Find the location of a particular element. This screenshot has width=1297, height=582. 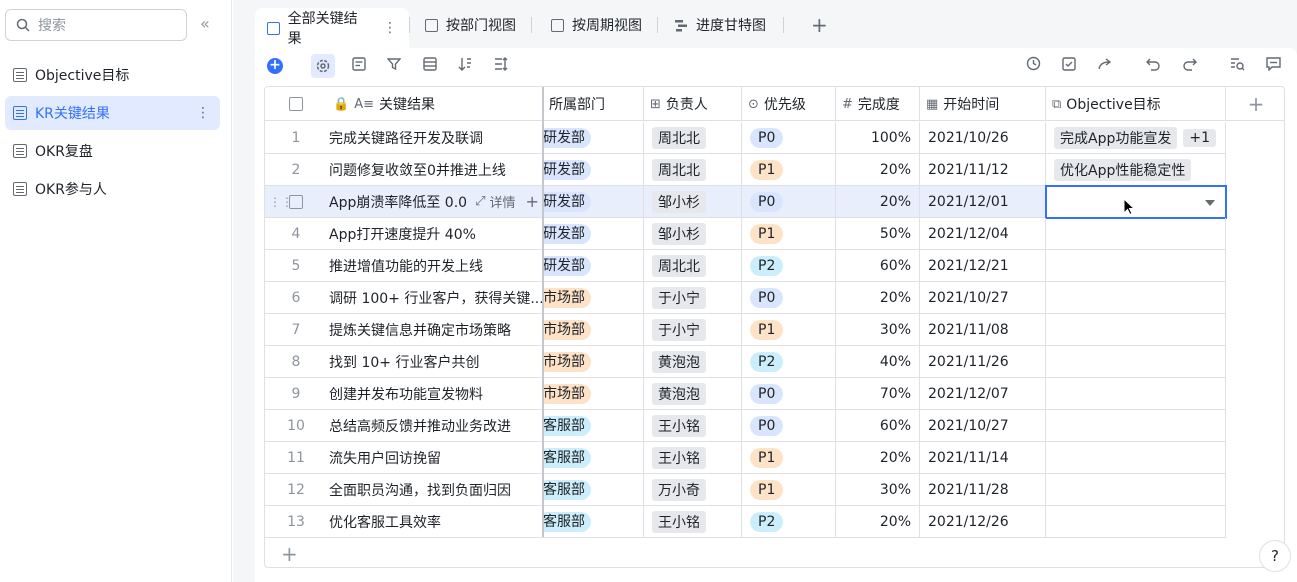

kr-cell: 流失用户回访挽留 is located at coordinates (435, 458).